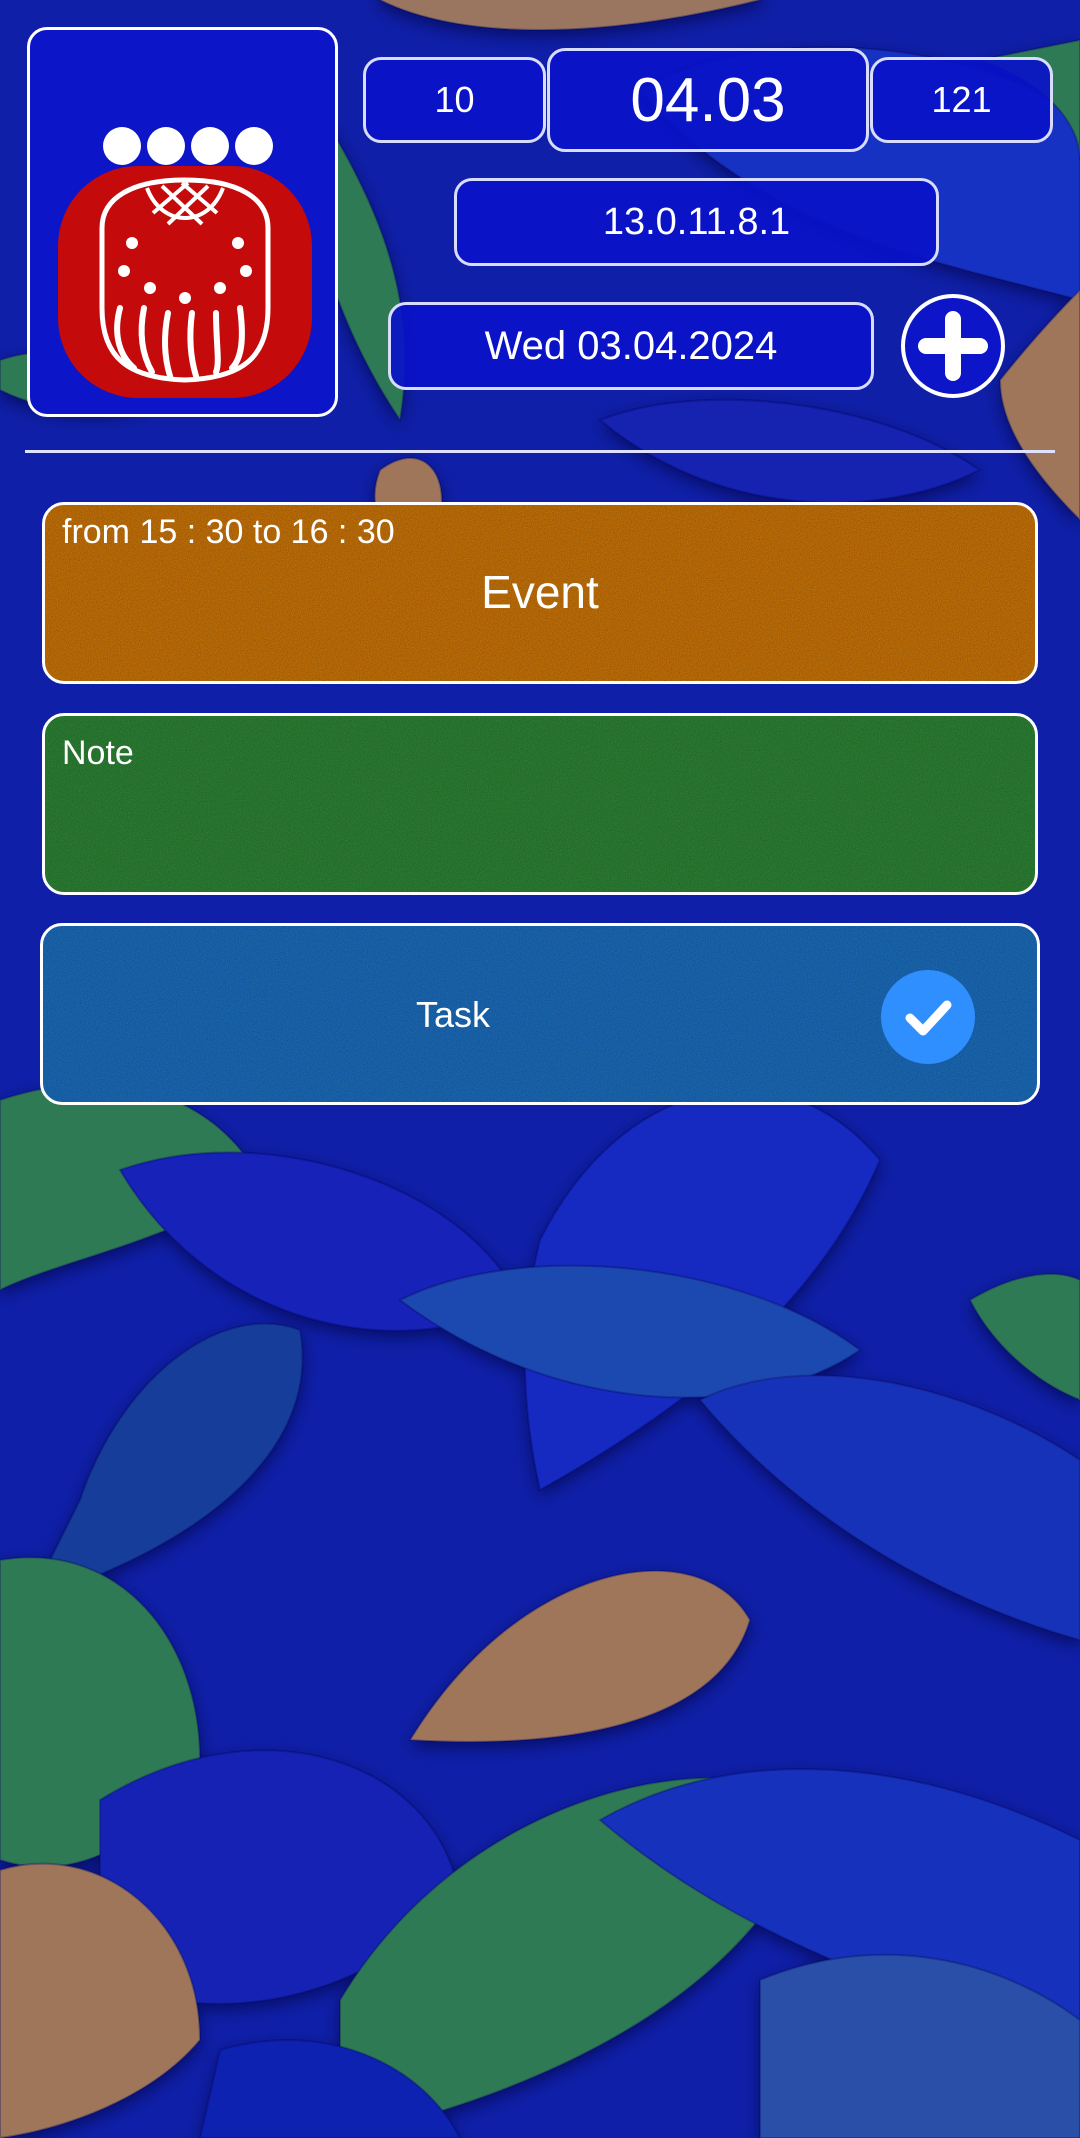 Image resolution: width=1080 pixels, height=2138 pixels. I want to click on task-card: Task, so click(540, 1014).